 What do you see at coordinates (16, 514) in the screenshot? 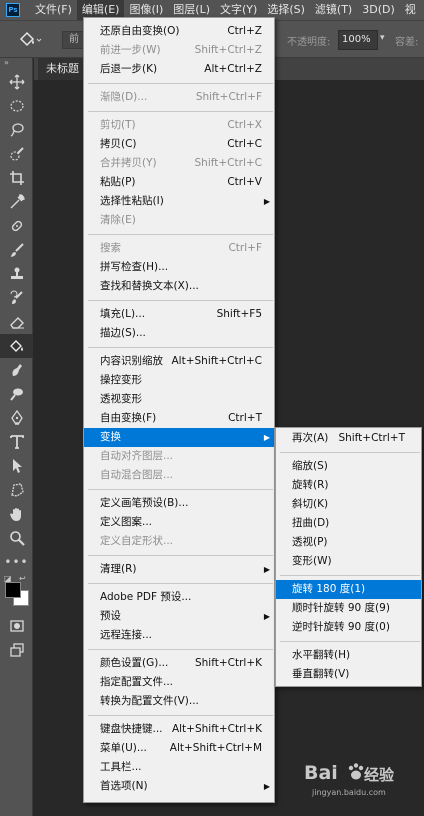
I see `hand-tool-icon` at bounding box center [16, 514].